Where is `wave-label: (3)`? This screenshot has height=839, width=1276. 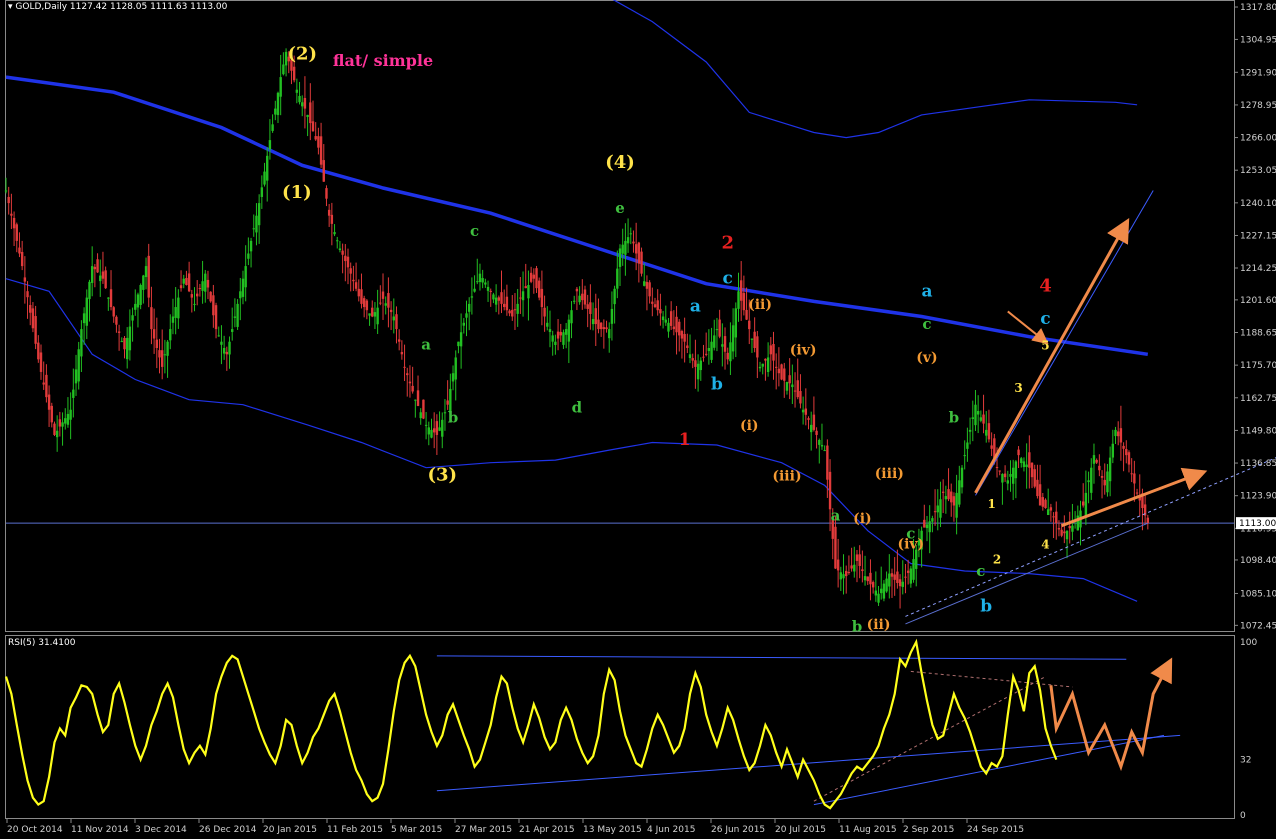
wave-label: (3) is located at coordinates (442, 474).